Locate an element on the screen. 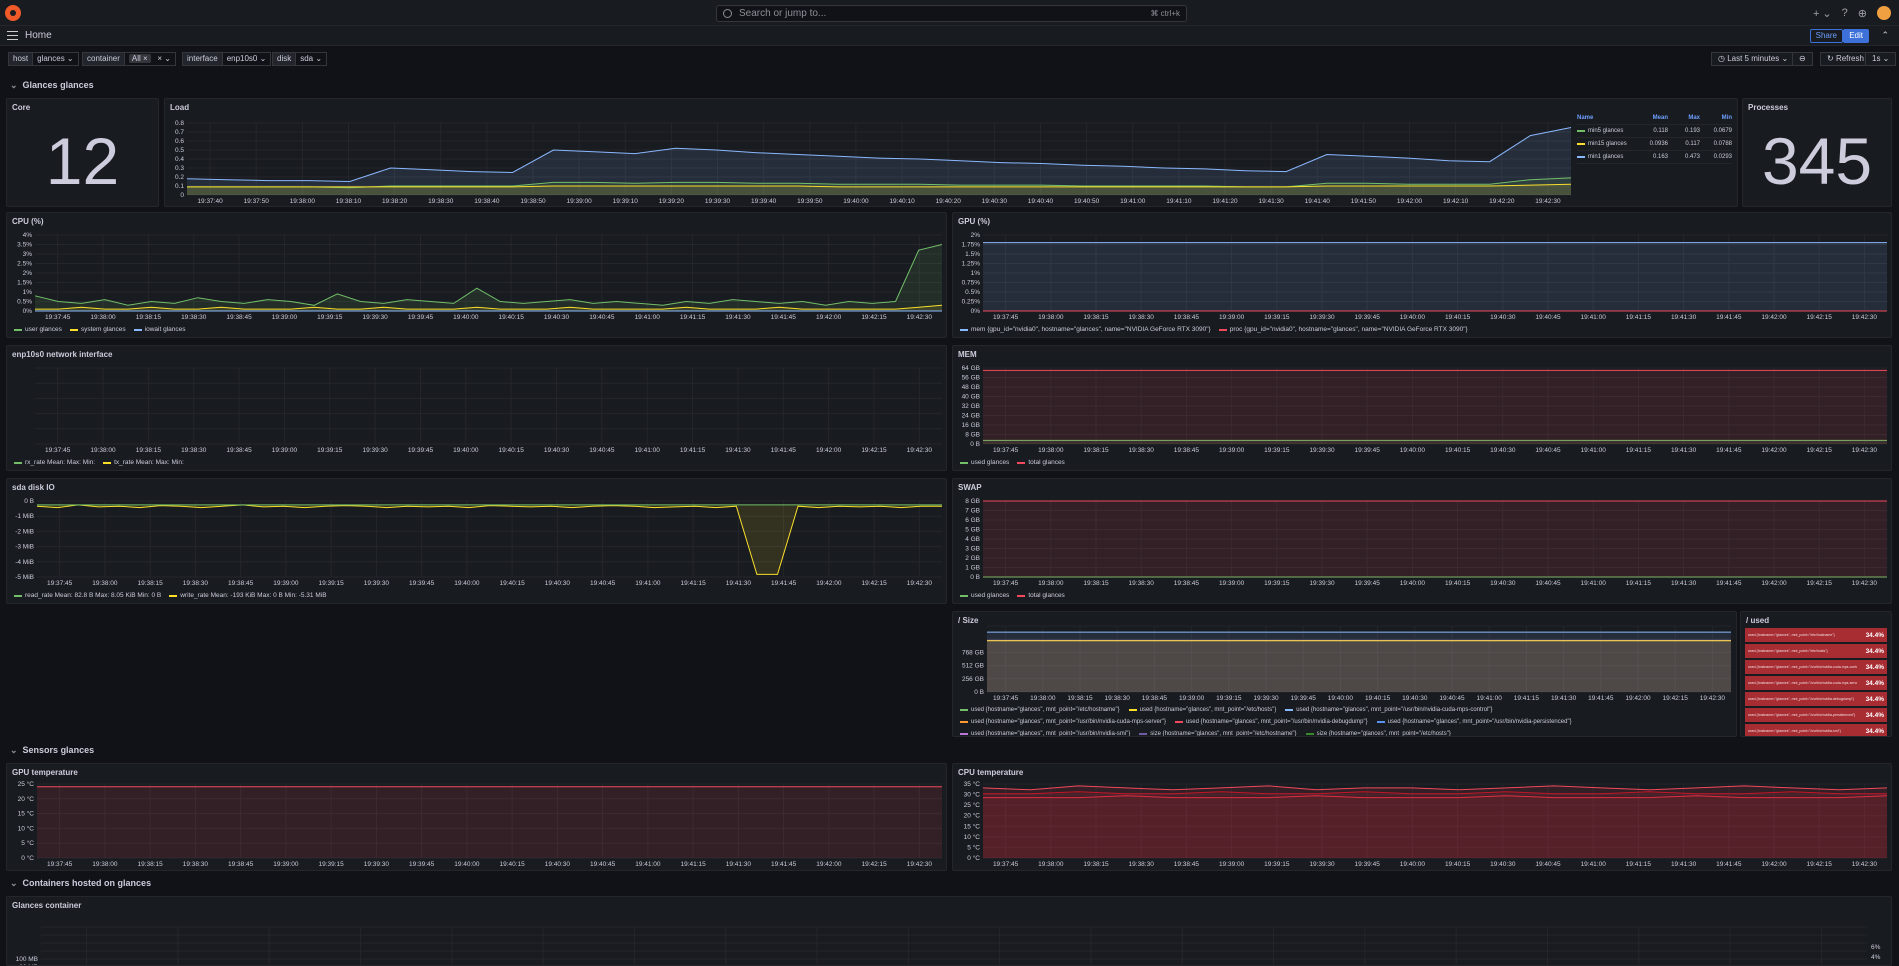 Image resolution: width=1899 pixels, height=966 pixels. x-tick-label: 19:40:50 is located at coordinates (1087, 201).